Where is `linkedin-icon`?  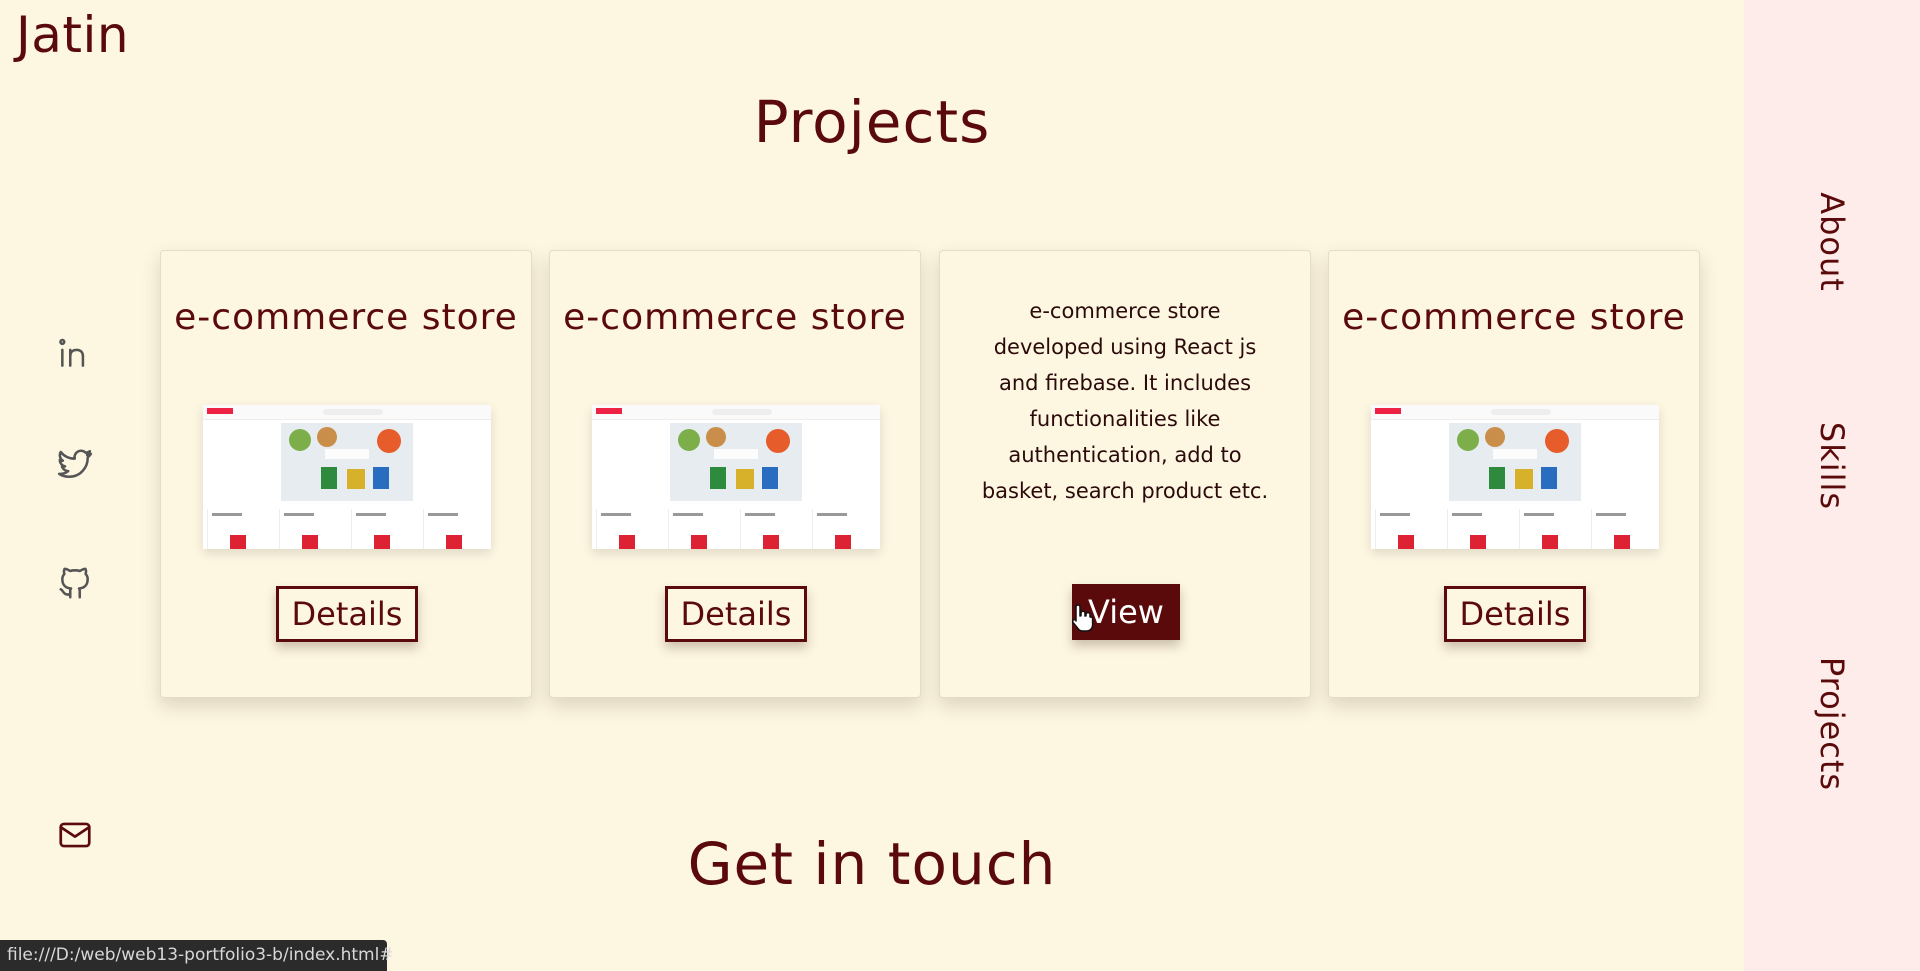
linkedin-icon is located at coordinates (75, 353).